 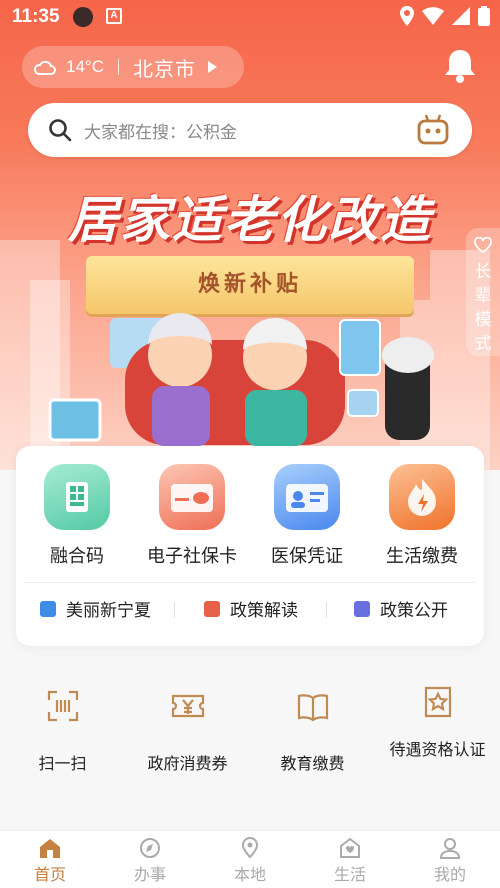 What do you see at coordinates (62, 732) in the screenshot?
I see `grid-item-scan: 扫一扫` at bounding box center [62, 732].